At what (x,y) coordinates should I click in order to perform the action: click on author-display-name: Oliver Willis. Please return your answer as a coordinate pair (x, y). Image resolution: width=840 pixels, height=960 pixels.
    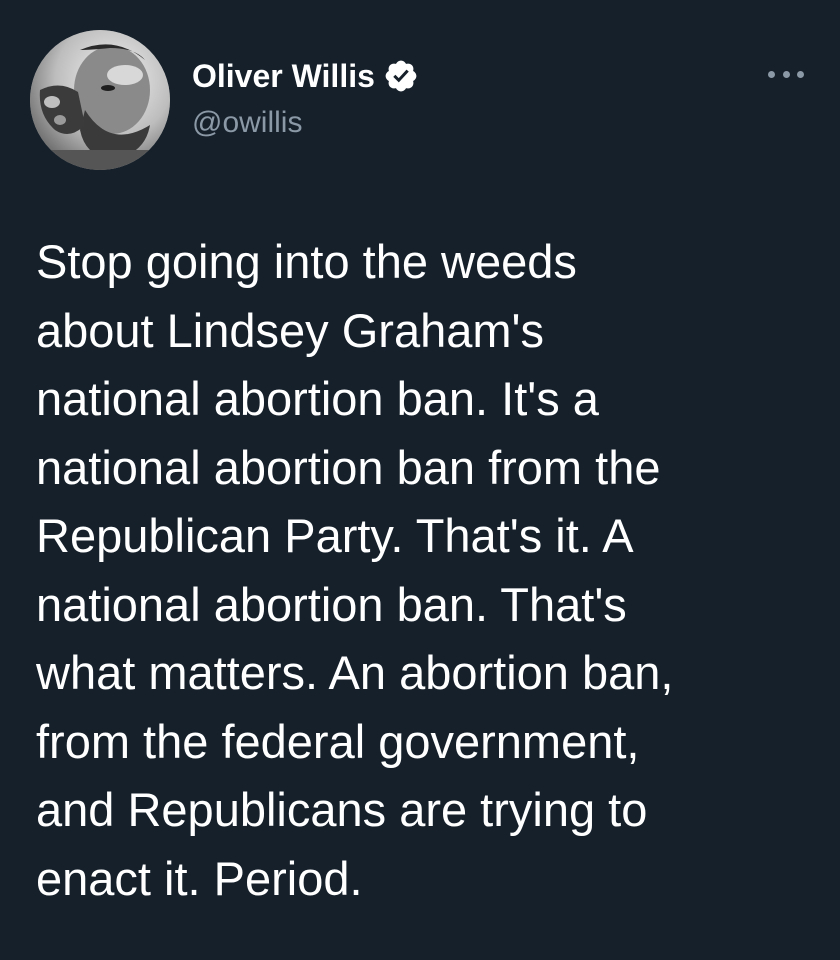
    Looking at the image, I should click on (283, 76).